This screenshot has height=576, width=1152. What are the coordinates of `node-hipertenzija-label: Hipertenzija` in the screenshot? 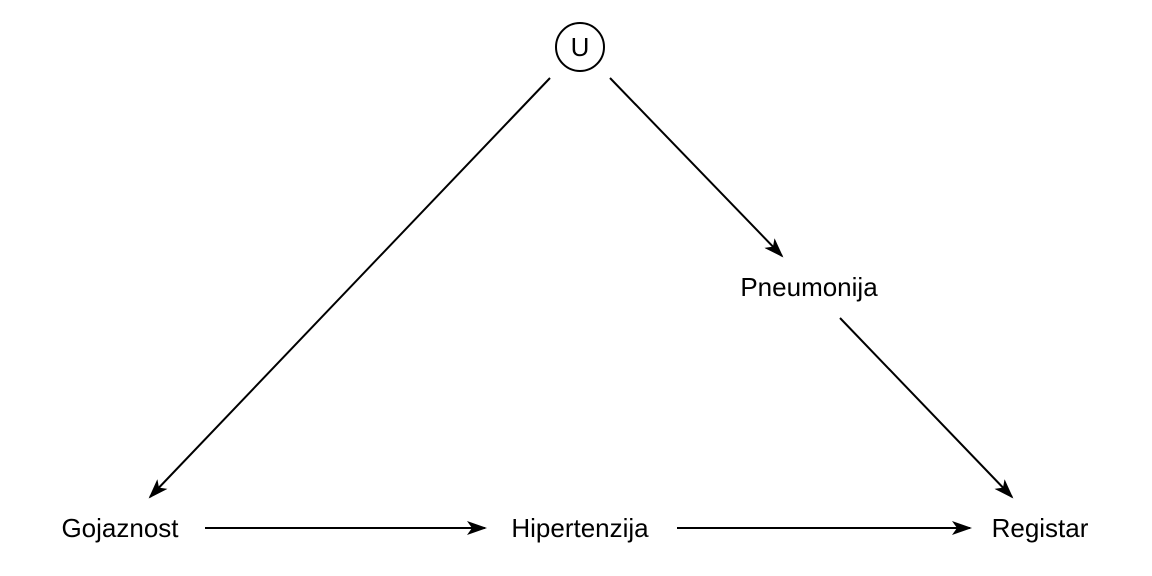 It's located at (580, 528).